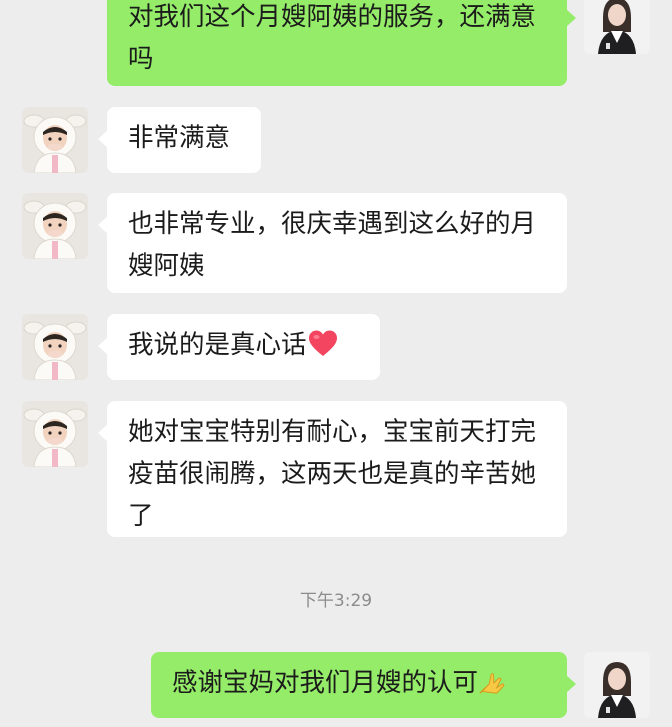 The image size is (672, 727). I want to click on message-text: 也非常专业，很庆幸遇到这么好的月嫂阿姨, so click(332, 245).